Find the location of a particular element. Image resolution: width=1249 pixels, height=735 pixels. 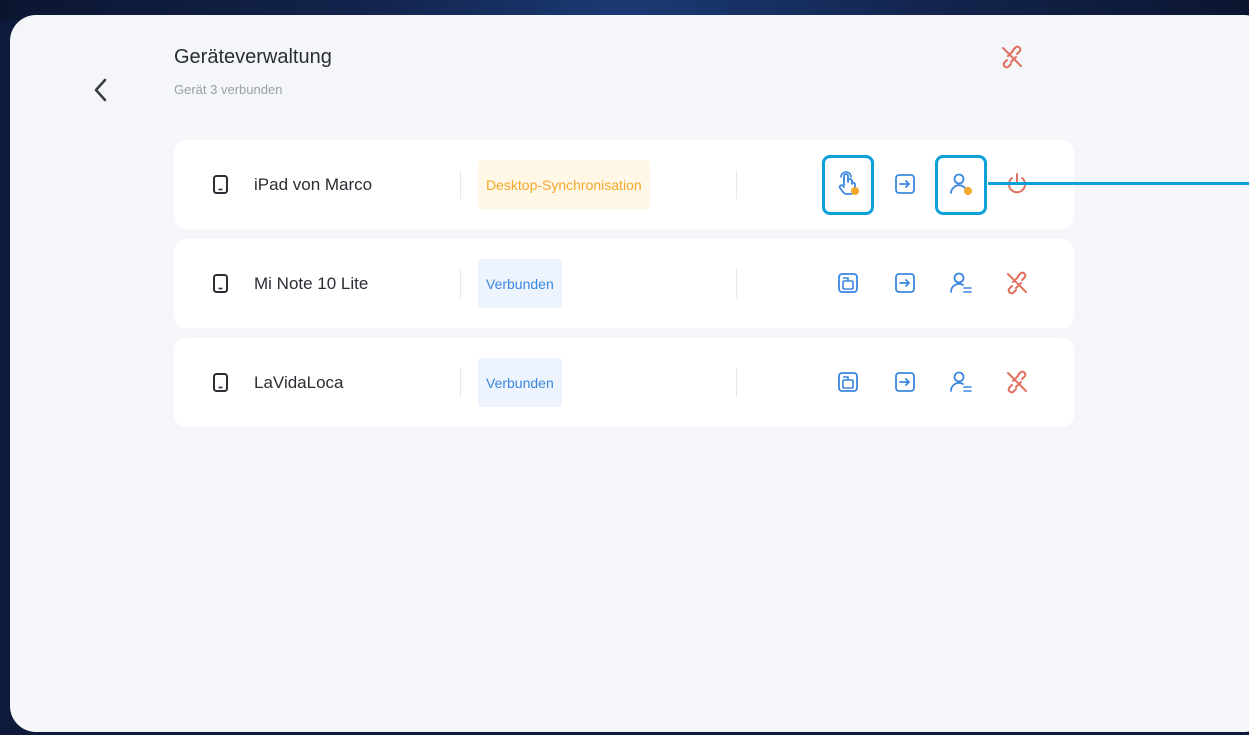

page-title: Geräteverwaltung is located at coordinates (253, 57).